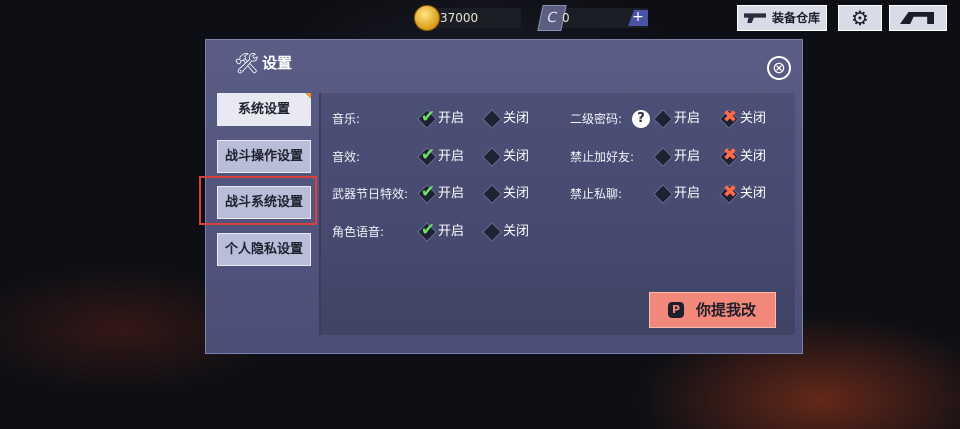 The width and height of the screenshot is (960, 429). I want to click on warehouse-label: 装备仓库, so click(795, 18).